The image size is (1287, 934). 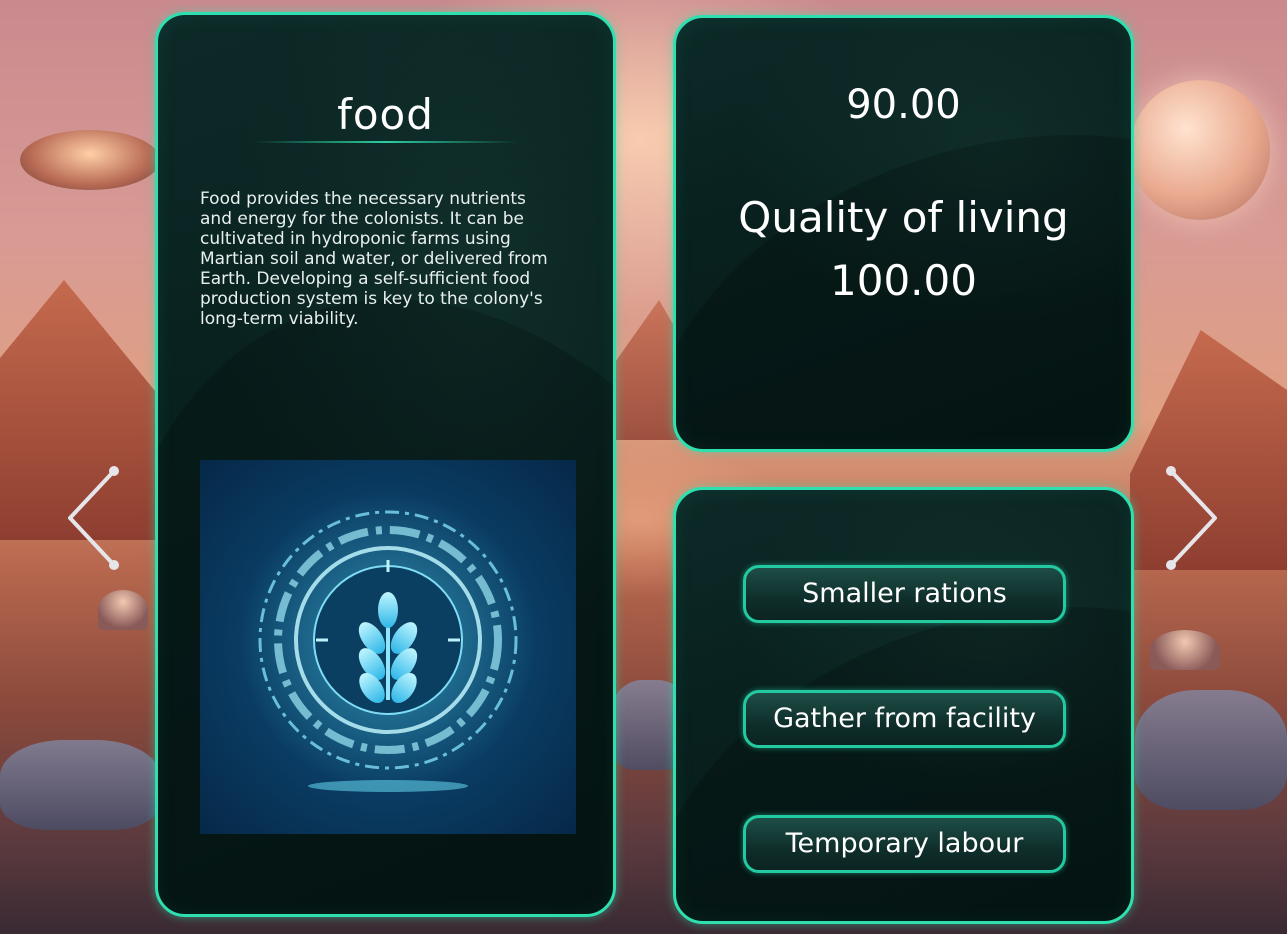 What do you see at coordinates (904, 844) in the screenshot?
I see `temporary-labour-button: Temporary labour` at bounding box center [904, 844].